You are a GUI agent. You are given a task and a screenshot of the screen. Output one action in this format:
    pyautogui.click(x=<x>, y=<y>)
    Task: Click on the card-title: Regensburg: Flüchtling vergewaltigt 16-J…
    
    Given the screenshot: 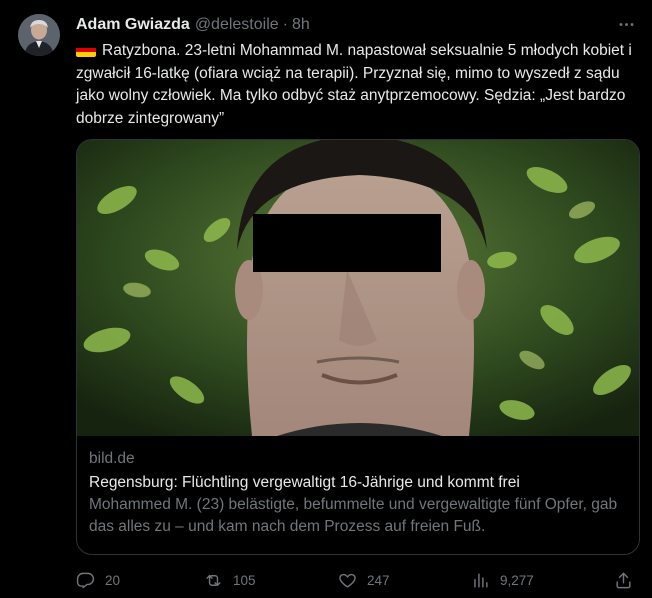 What is the action you would take?
    pyautogui.click(x=358, y=483)
    